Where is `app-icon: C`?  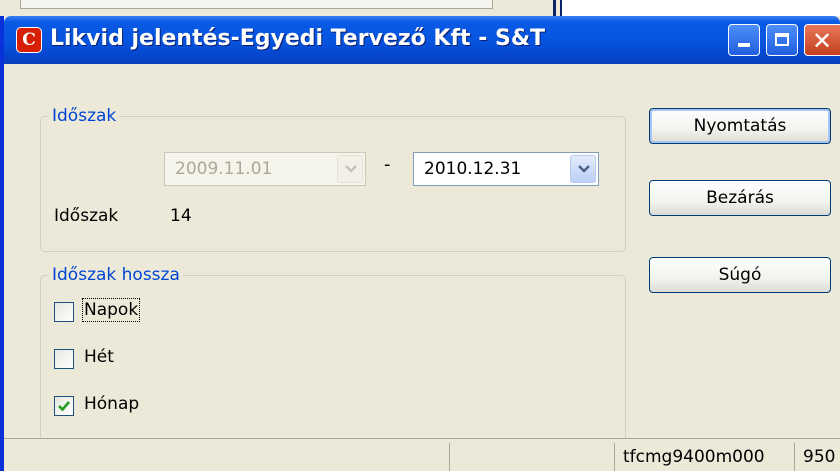 app-icon: C is located at coordinates (29, 40).